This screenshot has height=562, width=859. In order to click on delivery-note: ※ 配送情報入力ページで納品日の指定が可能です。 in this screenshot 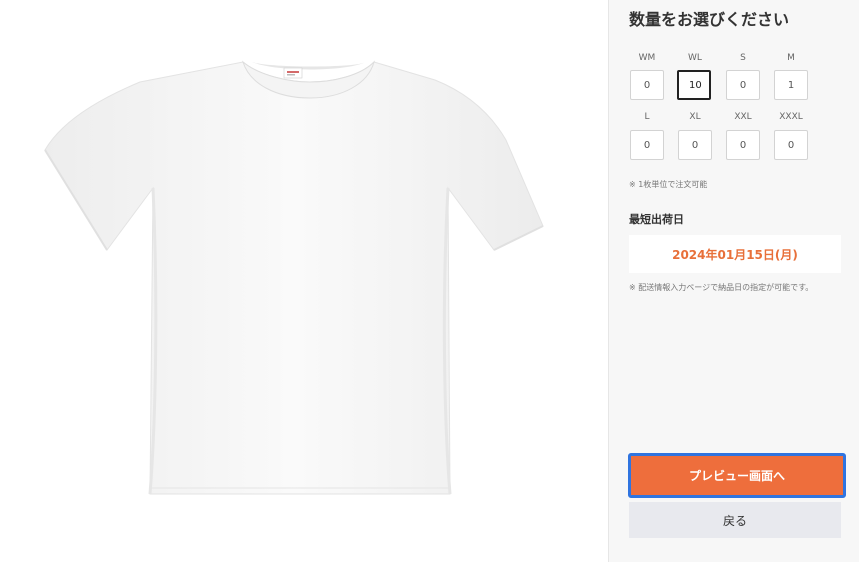, I will do `click(721, 287)`.